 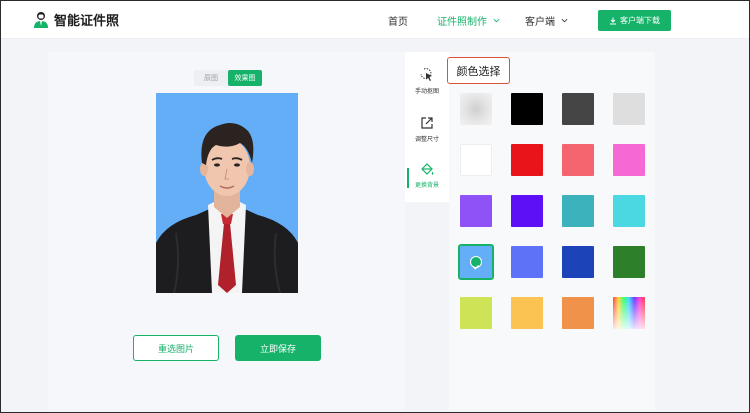 I want to click on tool-label: 手动抠图, so click(x=426, y=92).